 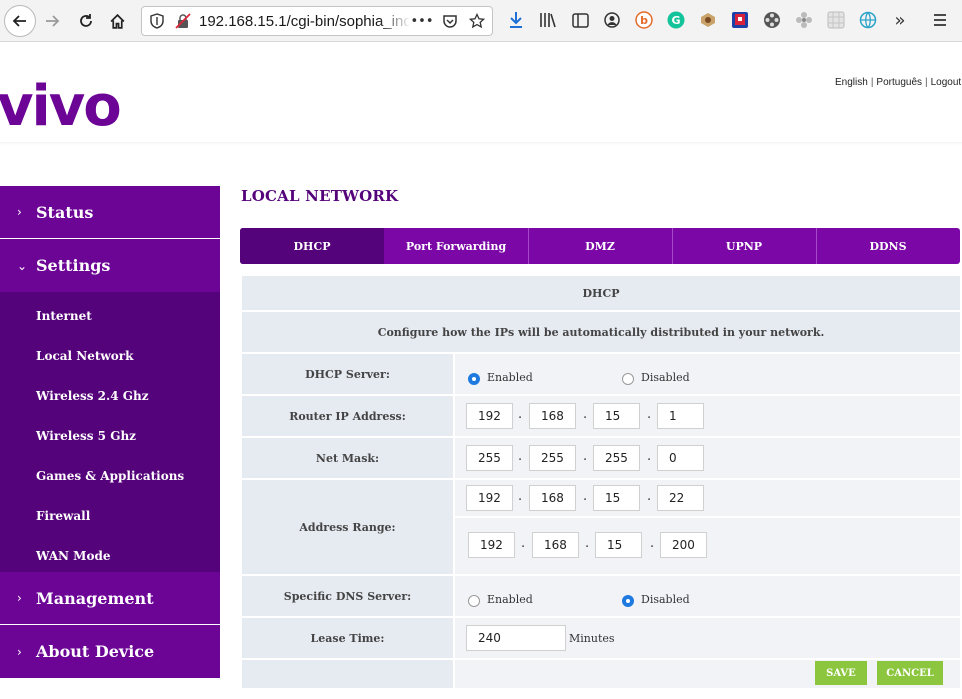 What do you see at coordinates (946, 82) in the screenshot?
I see `logout-link: Logout` at bounding box center [946, 82].